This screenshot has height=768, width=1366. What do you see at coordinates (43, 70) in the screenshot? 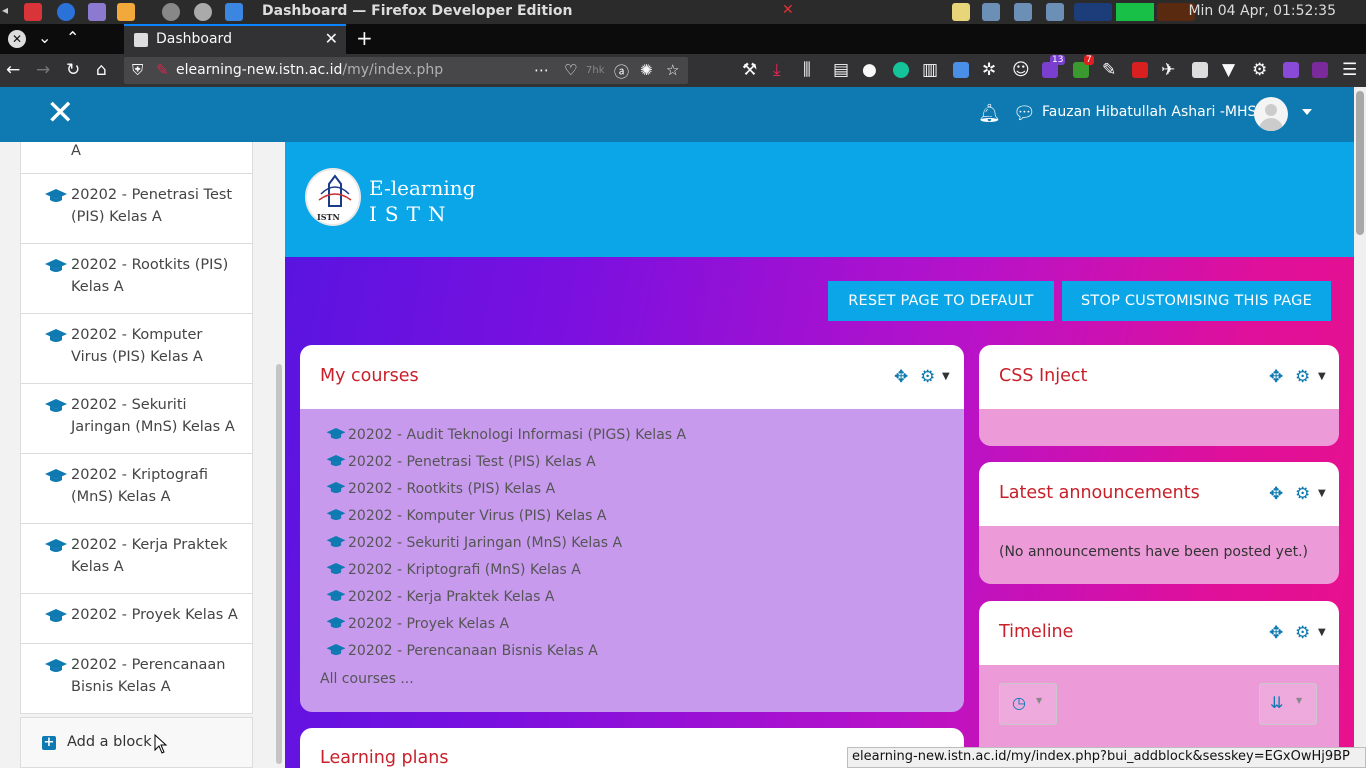
I see `forward-icon: →` at bounding box center [43, 70].